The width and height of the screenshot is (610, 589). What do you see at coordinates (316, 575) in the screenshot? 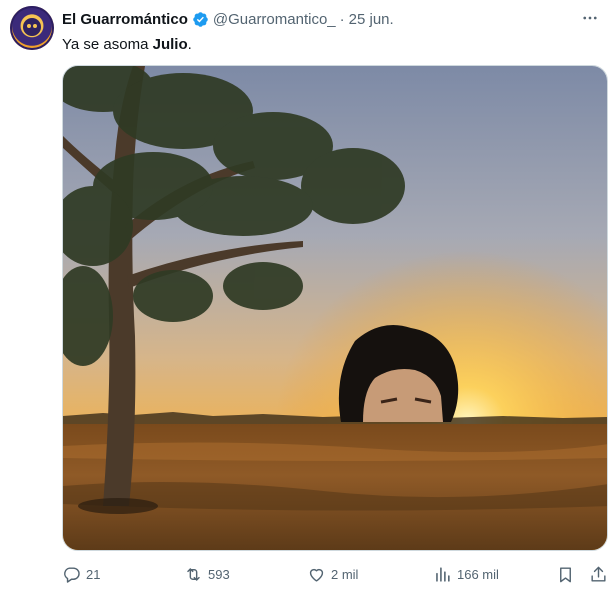
I see `heart-icon` at bounding box center [316, 575].